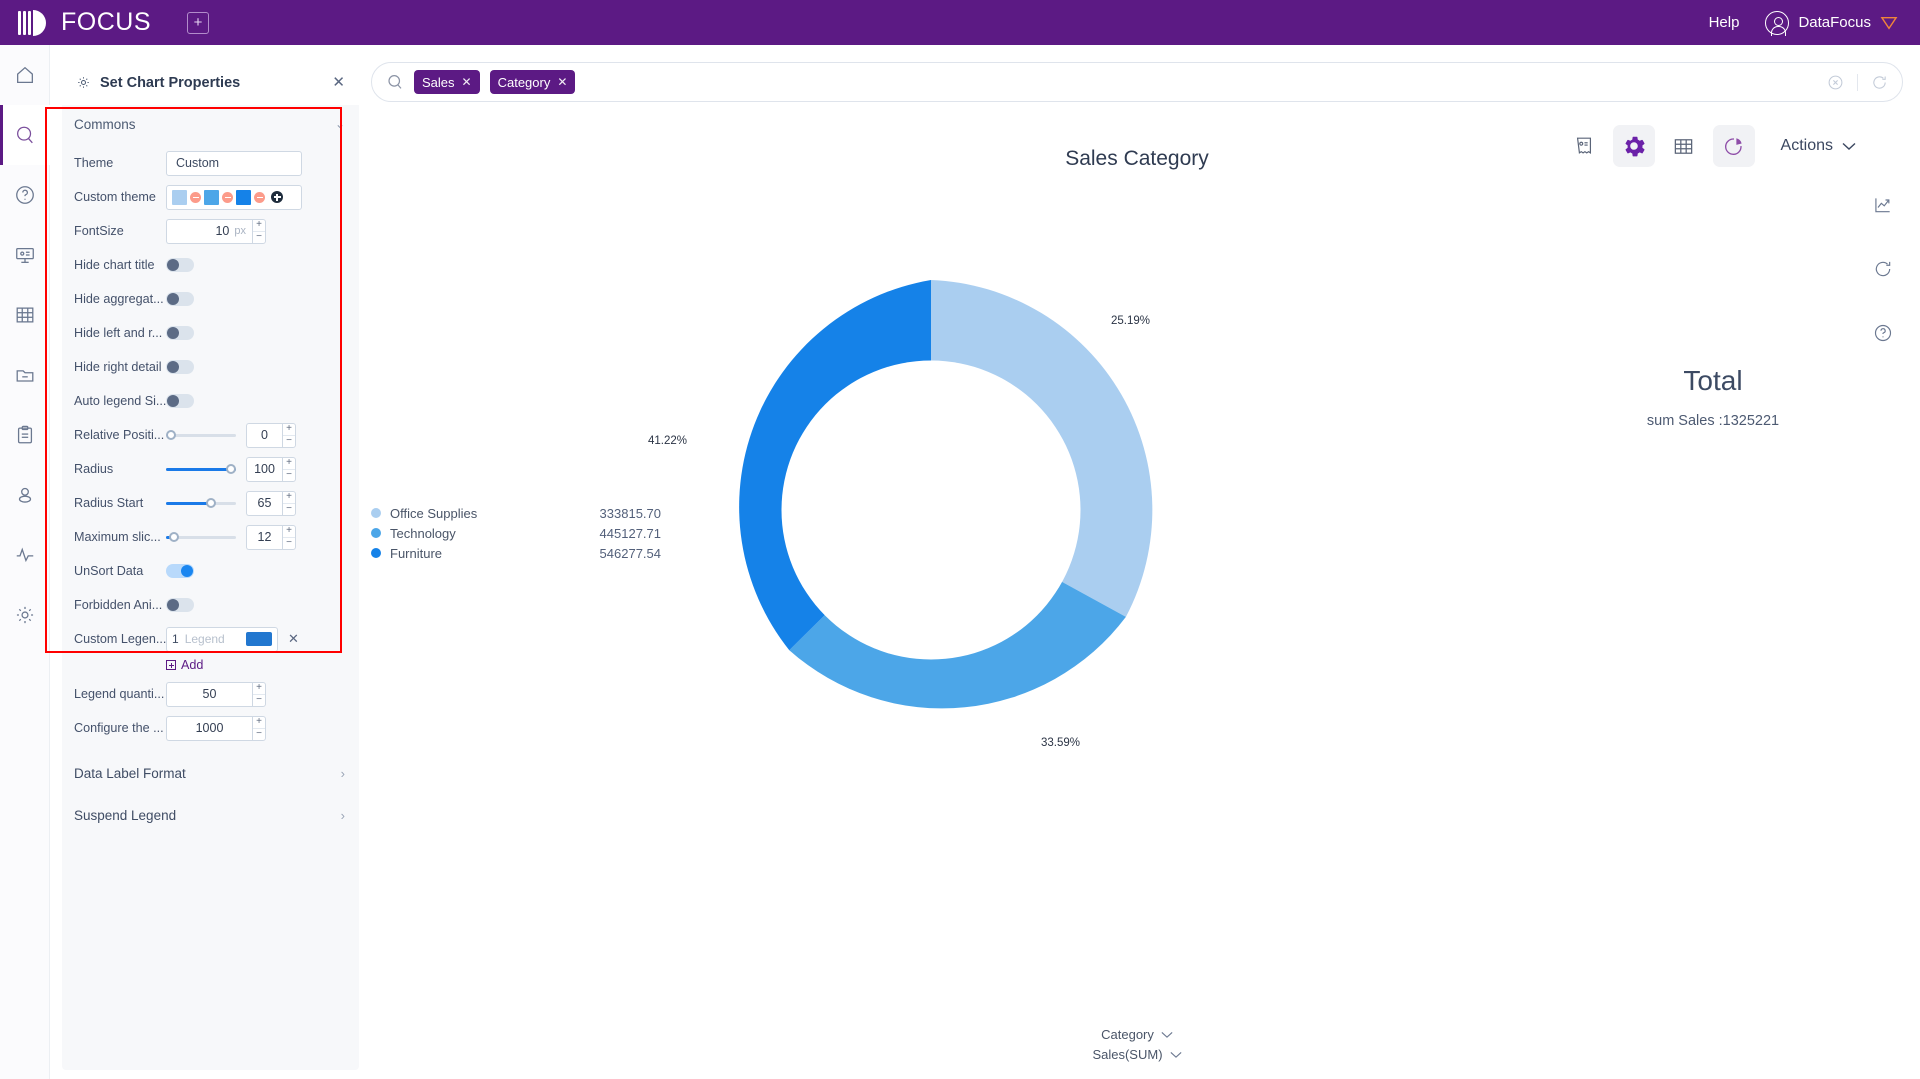 This screenshot has width=1920, height=1079. Describe the element at coordinates (524, 82) in the screenshot. I see `search-tag-label: Category` at that location.